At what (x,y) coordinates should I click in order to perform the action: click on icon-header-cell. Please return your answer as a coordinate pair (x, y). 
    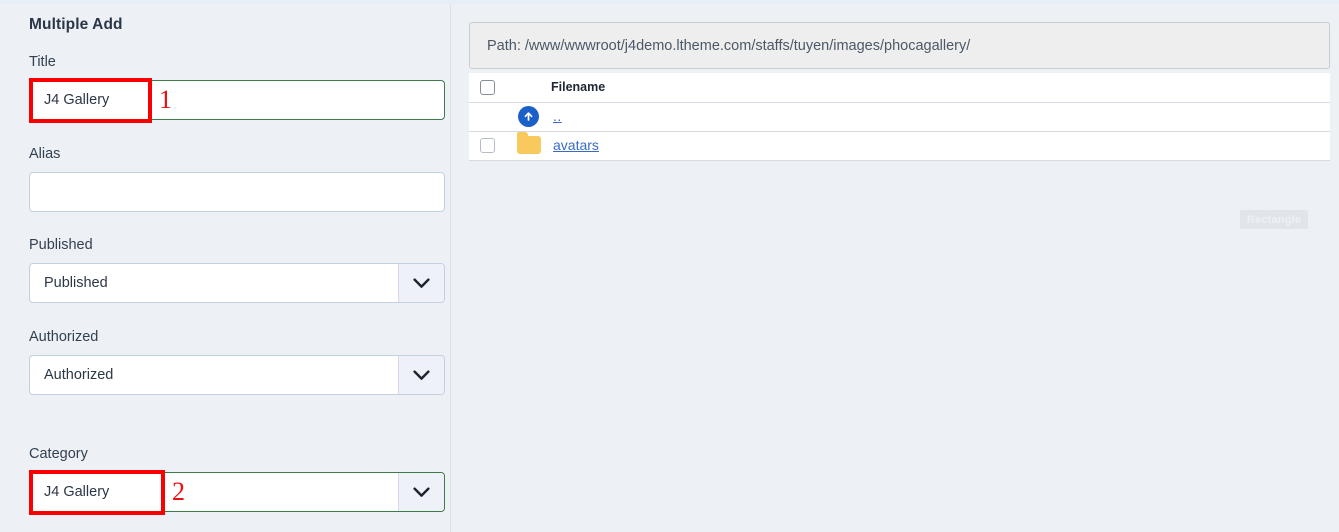
    Looking at the image, I should click on (528, 88).